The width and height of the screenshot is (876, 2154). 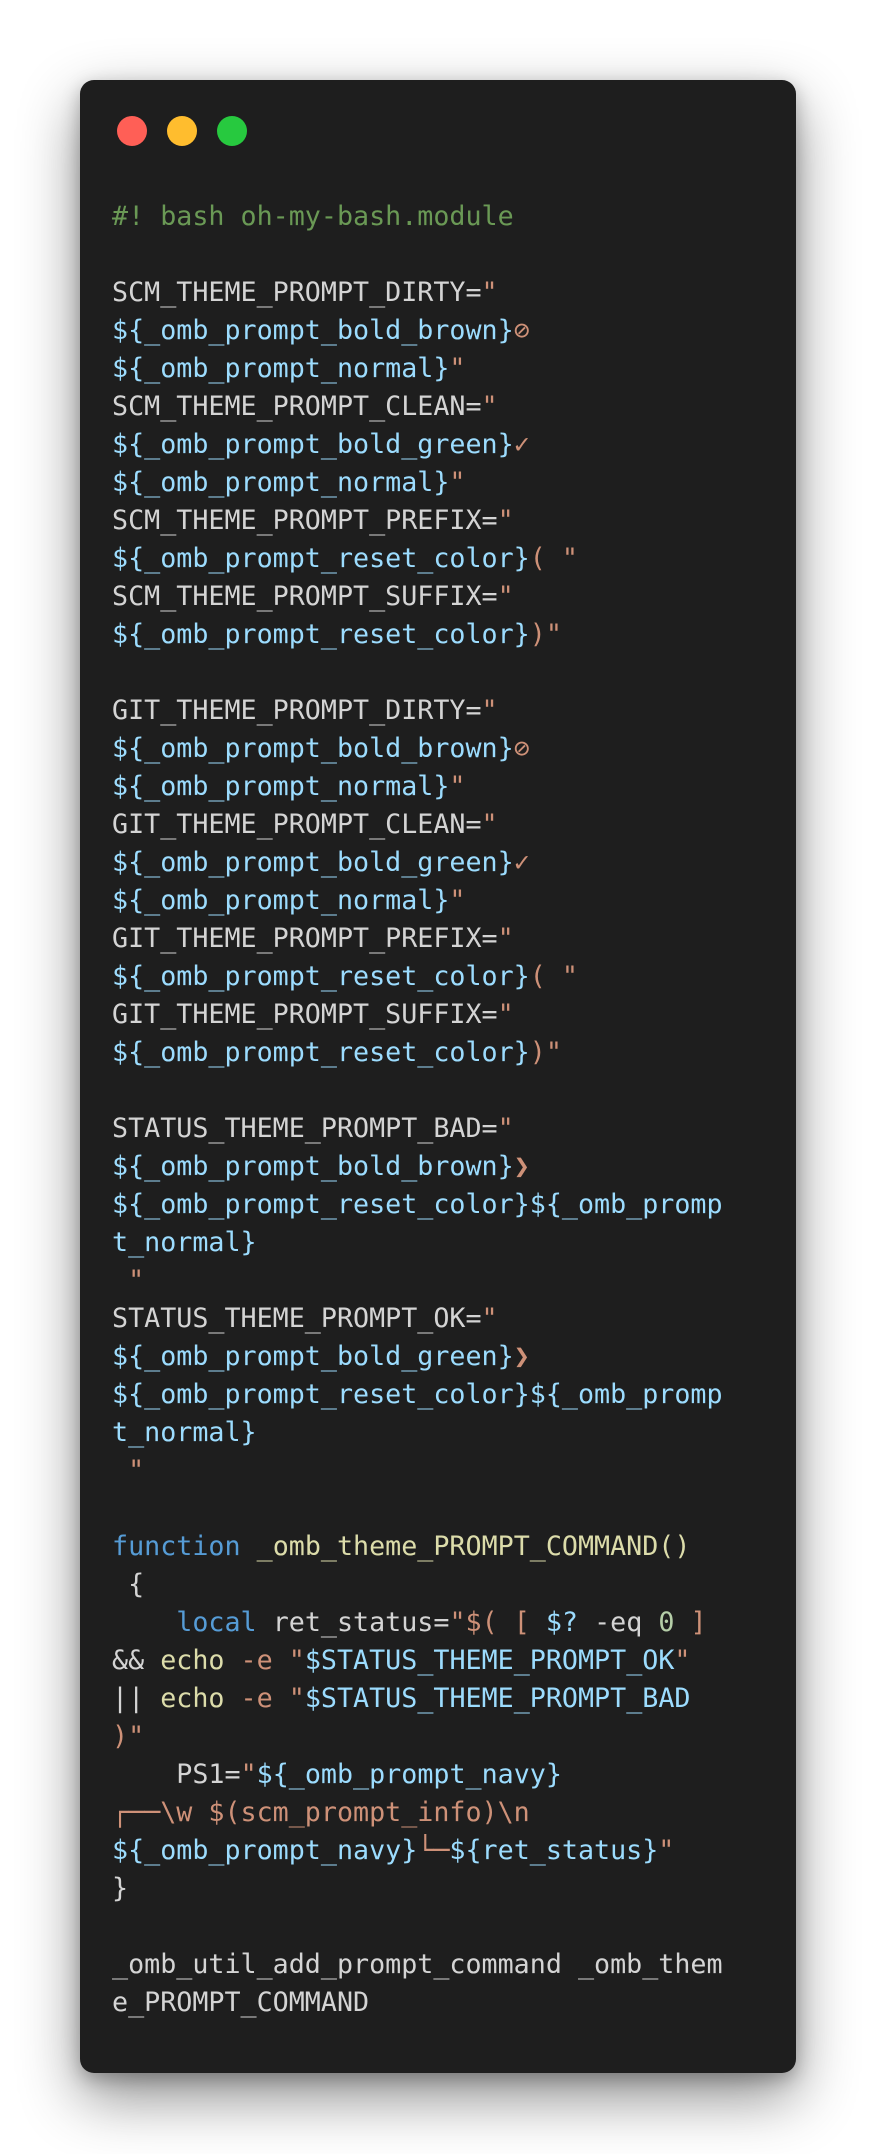 What do you see at coordinates (438, 1623) in the screenshot?
I see `code-line-38: local ret_status="$( [ $? -eq 0 ]` at bounding box center [438, 1623].